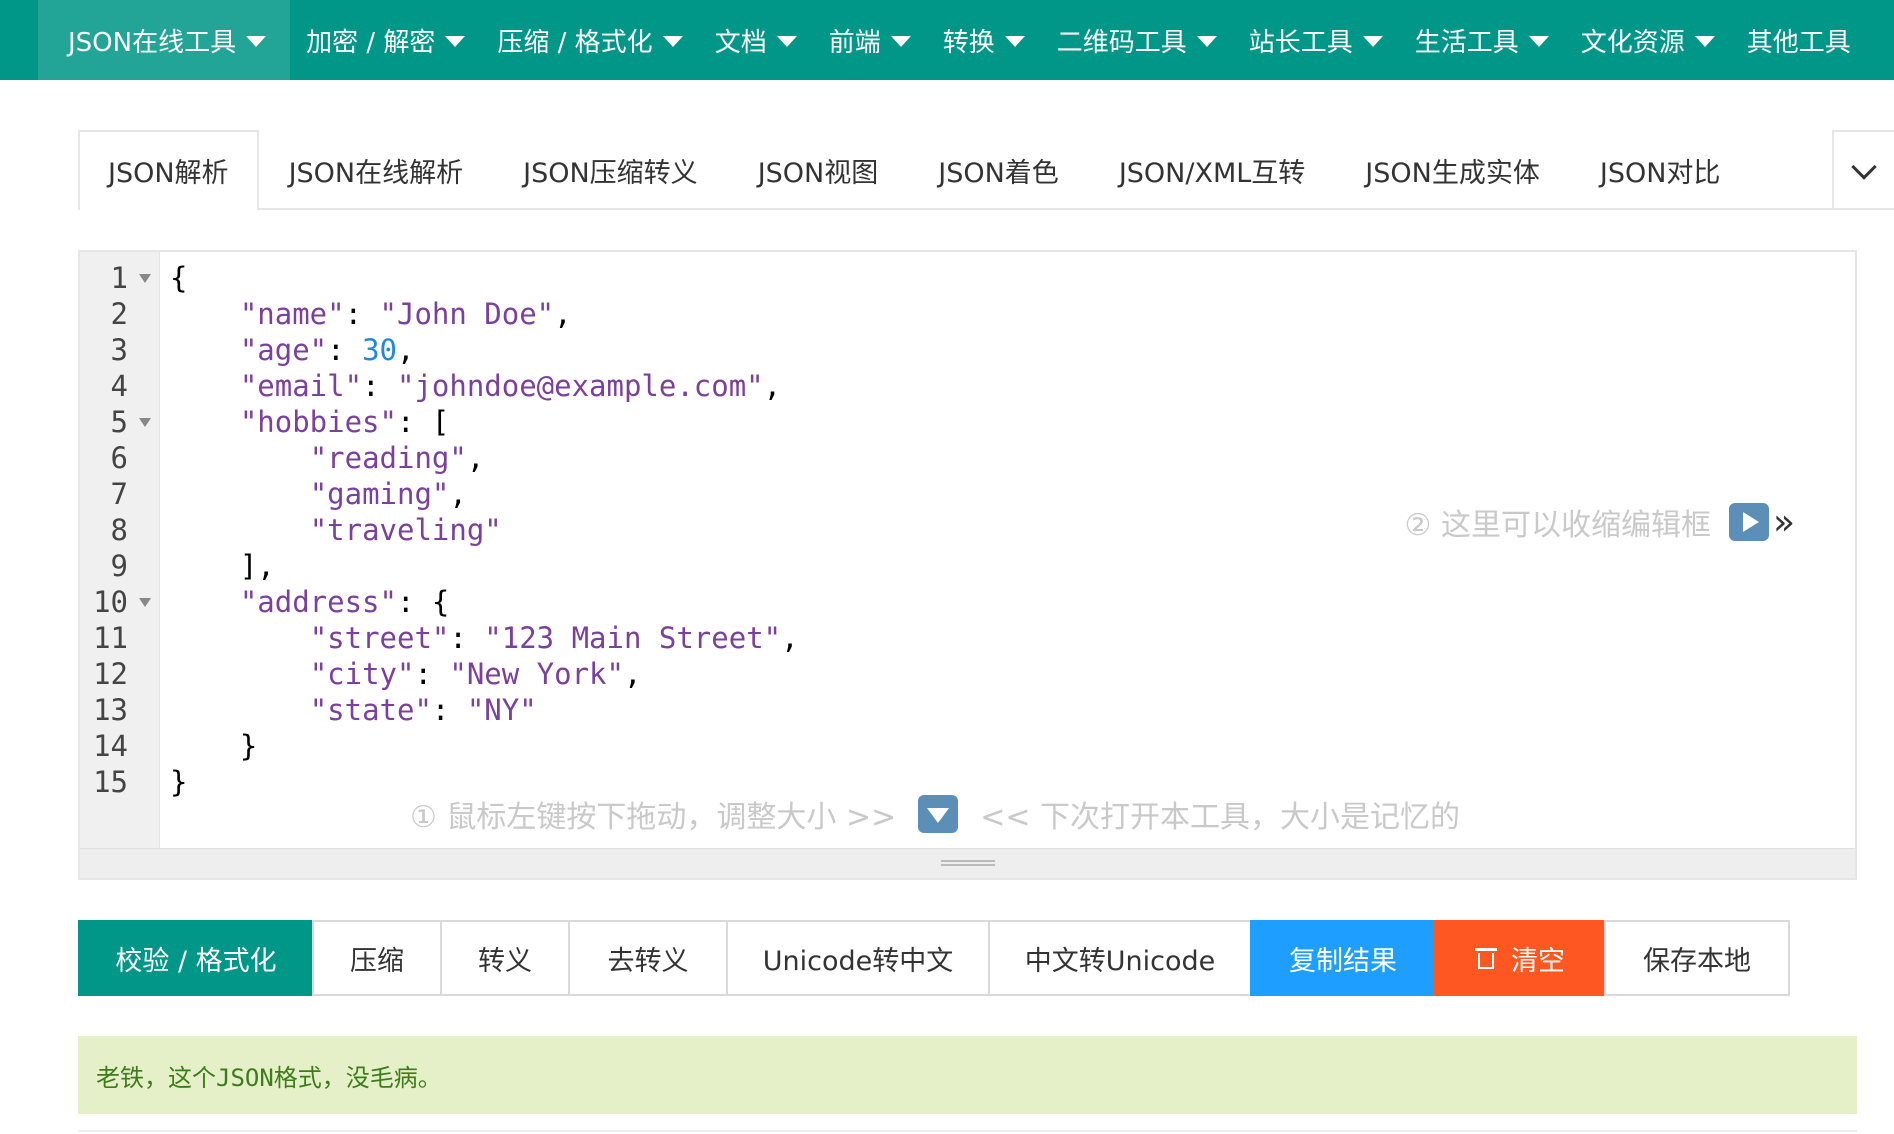 The image size is (1894, 1134). Describe the element at coordinates (423, 422) in the screenshot. I see `json-punct: : [` at that location.